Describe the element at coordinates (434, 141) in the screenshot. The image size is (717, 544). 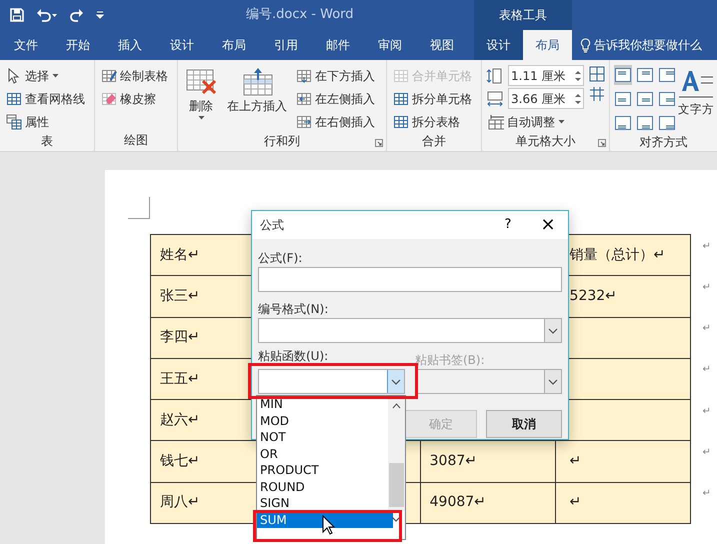
I see `group-label: 合并` at that location.